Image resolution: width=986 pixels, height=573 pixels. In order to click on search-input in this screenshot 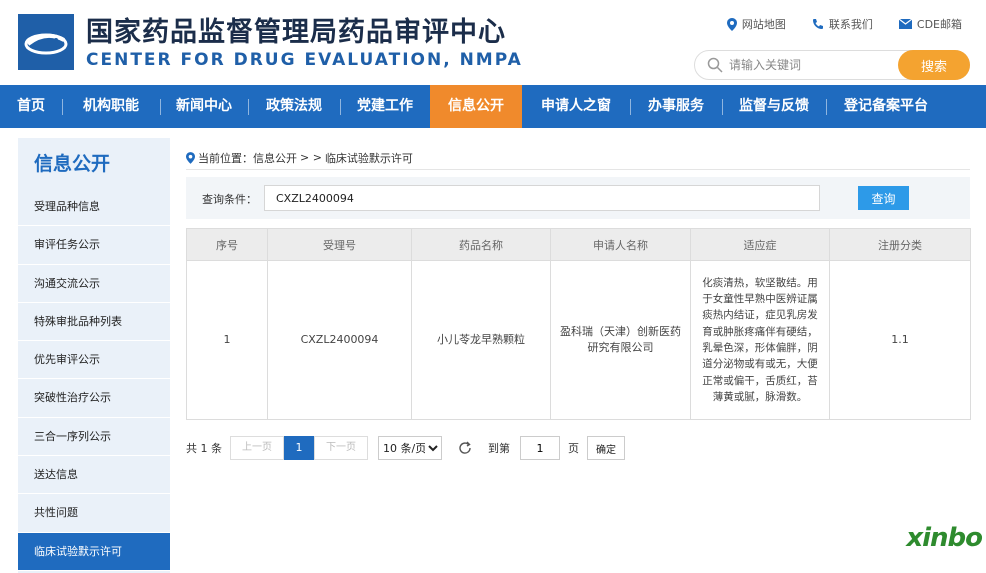, I will do `click(809, 65)`.